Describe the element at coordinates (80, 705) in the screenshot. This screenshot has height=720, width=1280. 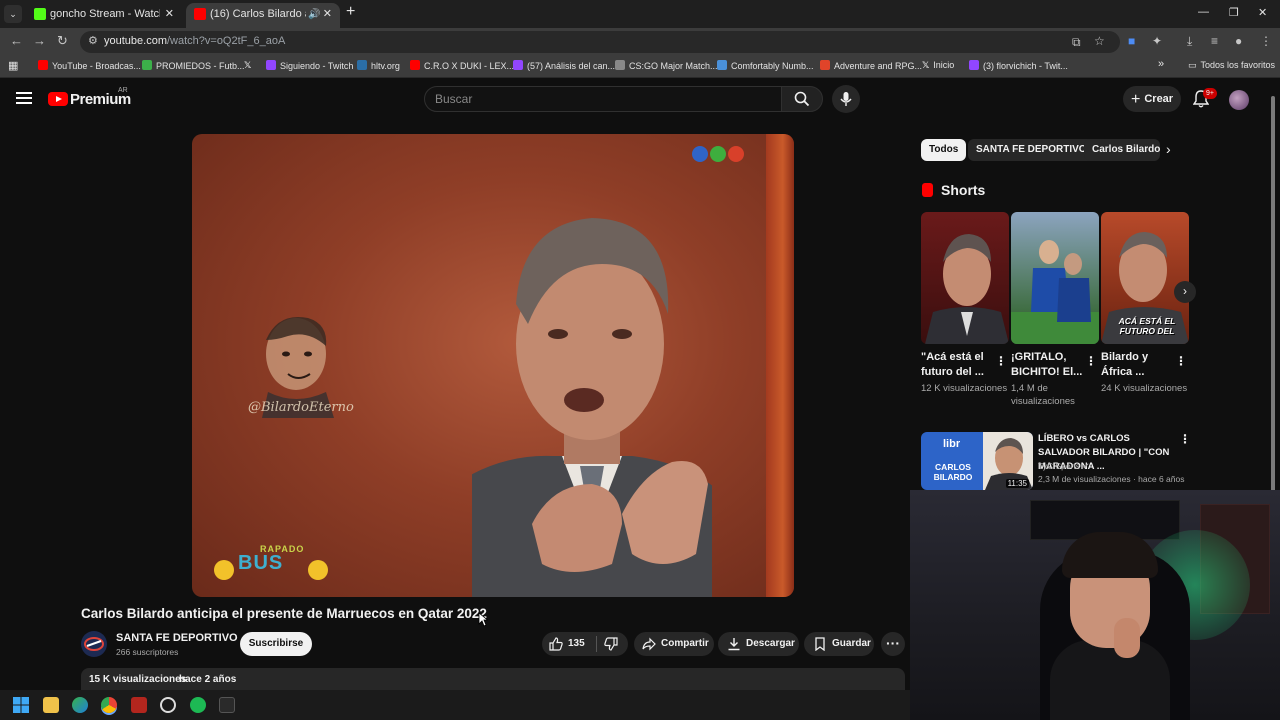
I see `edge-icon` at that location.